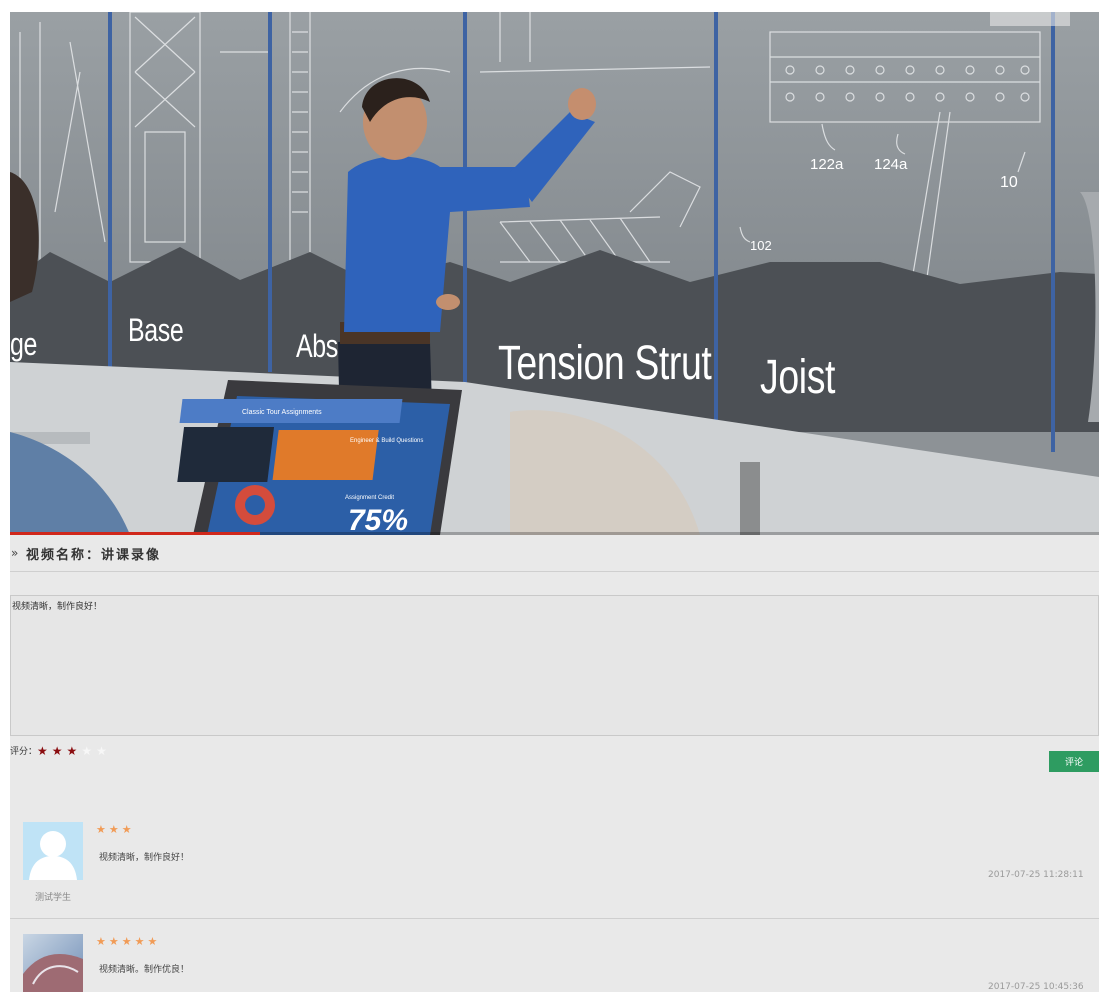 The width and height of the screenshot is (1099, 992). Describe the element at coordinates (23, 344) in the screenshot. I see `board-label-ge: ge` at that location.